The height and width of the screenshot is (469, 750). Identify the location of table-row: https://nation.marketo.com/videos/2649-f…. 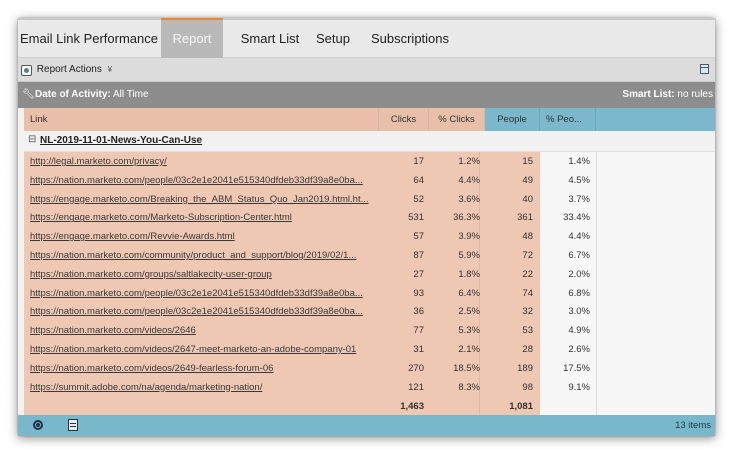
(310, 368).